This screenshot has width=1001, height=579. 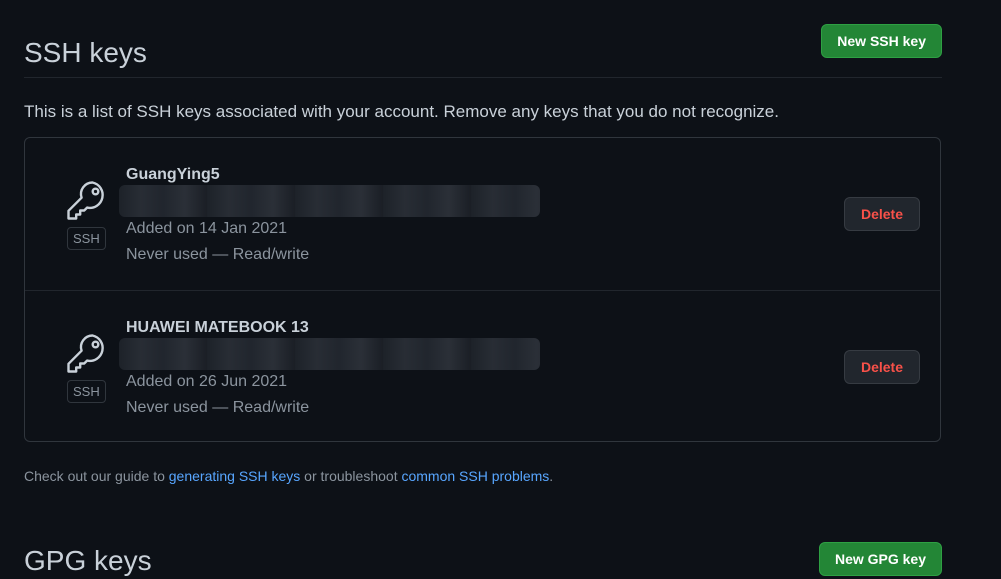 What do you see at coordinates (207, 228) in the screenshot?
I see `key-added-date: Added on 14 Jan 2021` at bounding box center [207, 228].